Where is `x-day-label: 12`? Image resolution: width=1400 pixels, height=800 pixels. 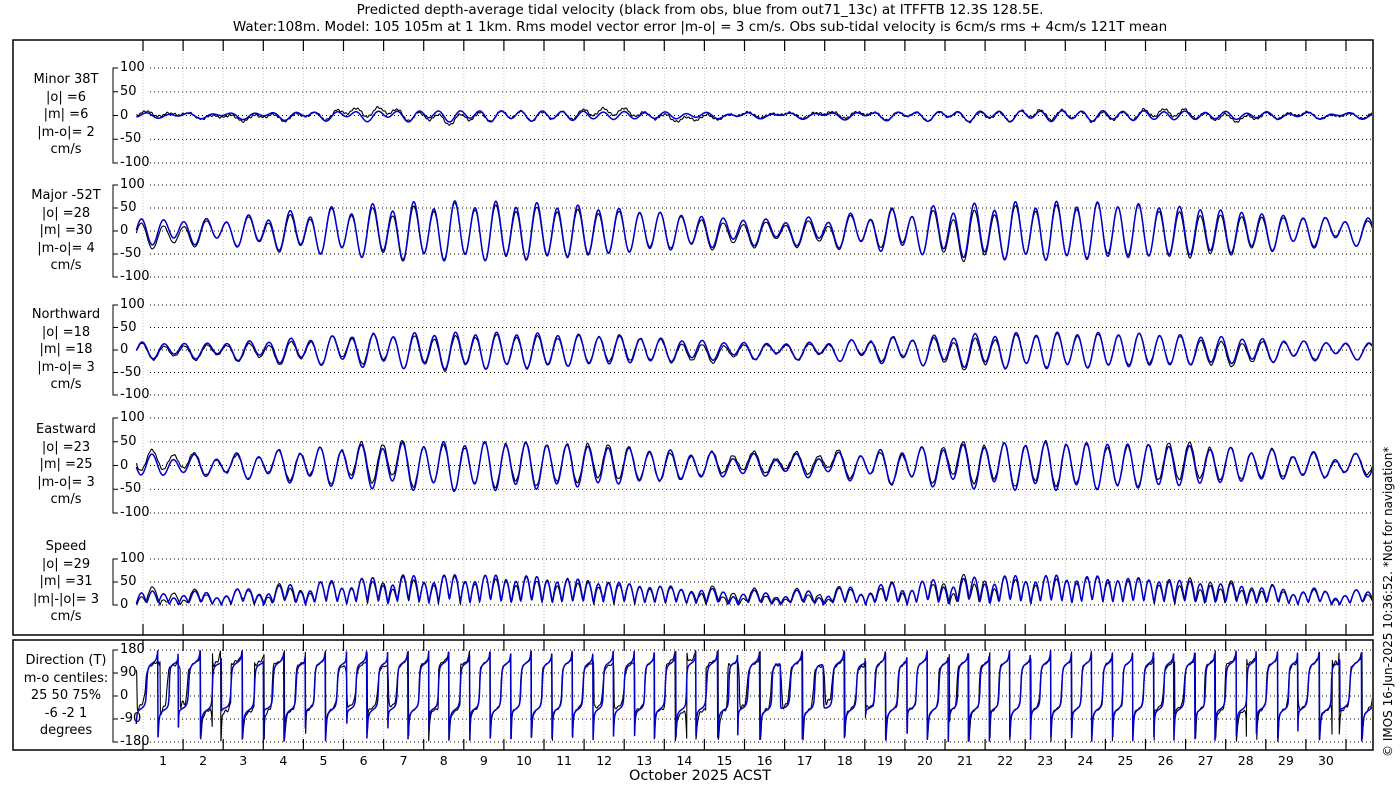
x-day-label: 12 is located at coordinates (604, 760).